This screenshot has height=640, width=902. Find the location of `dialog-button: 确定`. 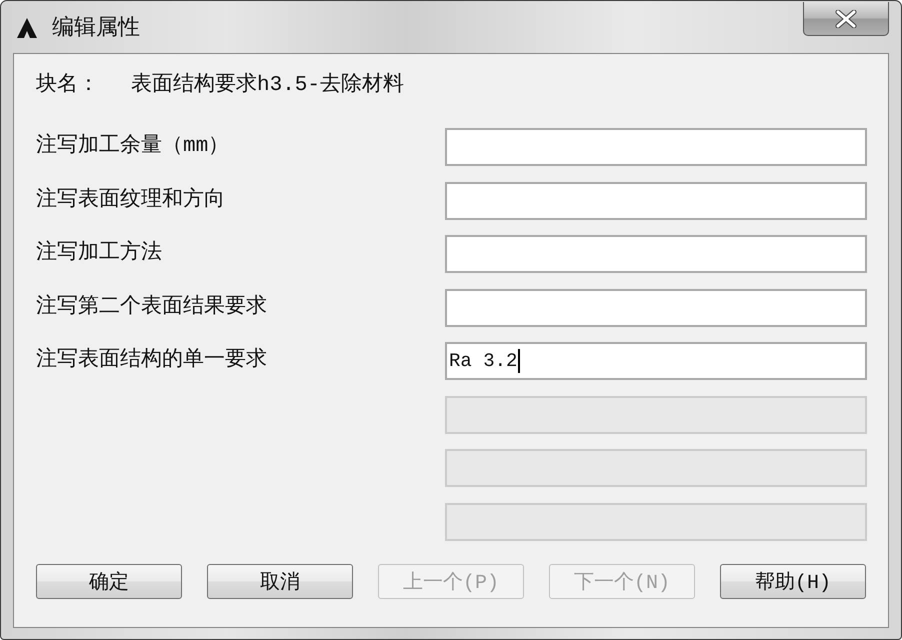

dialog-button: 确定 is located at coordinates (109, 581).